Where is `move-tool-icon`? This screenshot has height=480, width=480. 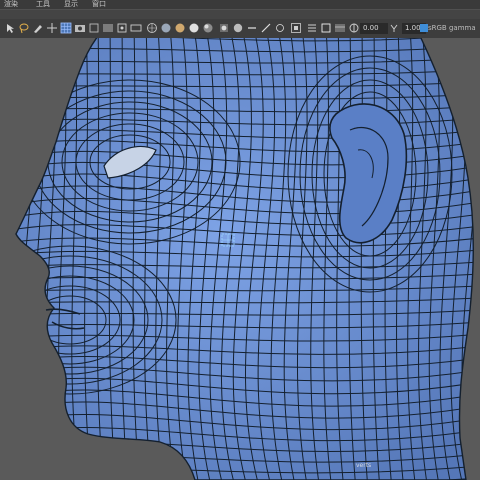
move-tool-icon is located at coordinates (52, 28).